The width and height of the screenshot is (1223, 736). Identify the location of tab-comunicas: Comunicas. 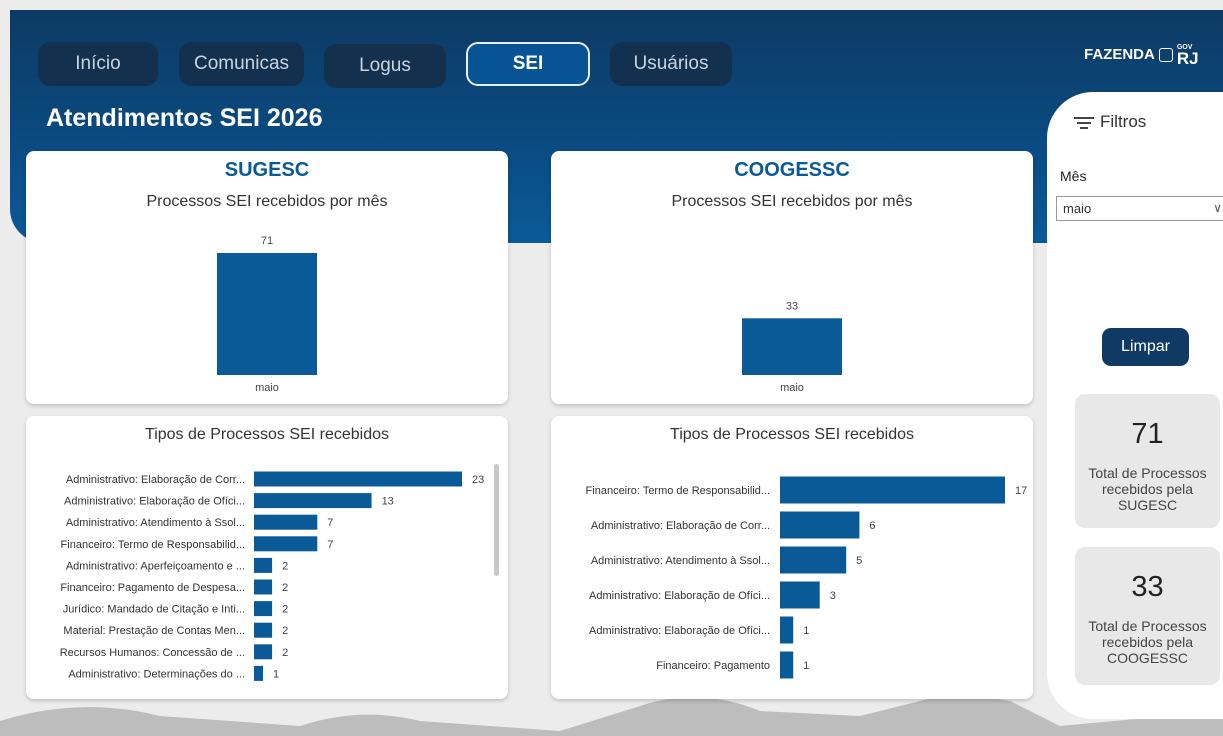
(241, 64).